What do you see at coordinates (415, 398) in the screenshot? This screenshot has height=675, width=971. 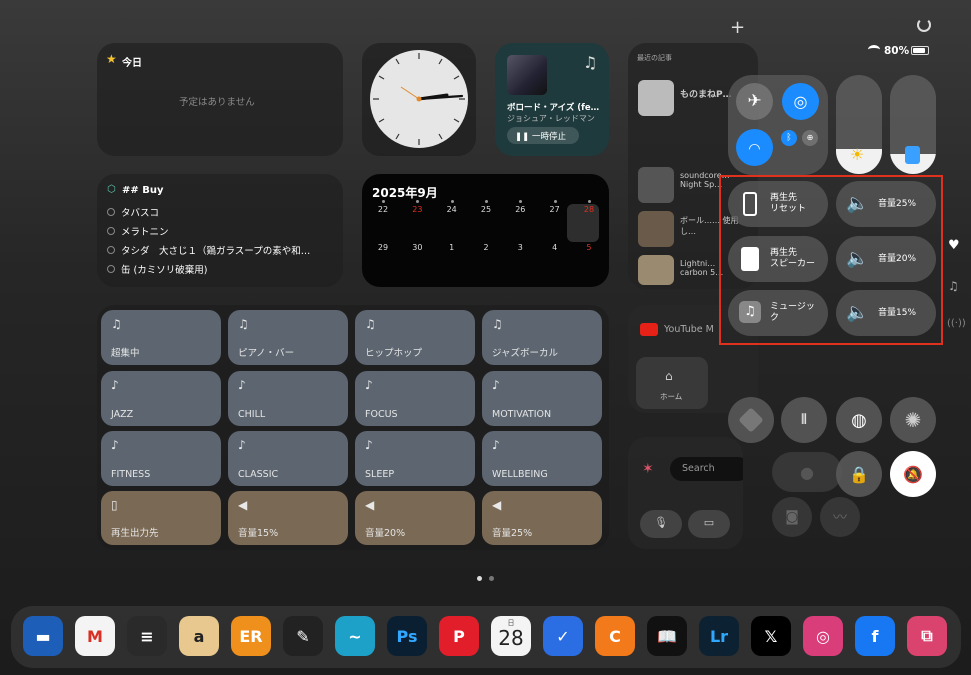 I see `shortcut-tile: ♪ FOCUS` at bounding box center [415, 398].